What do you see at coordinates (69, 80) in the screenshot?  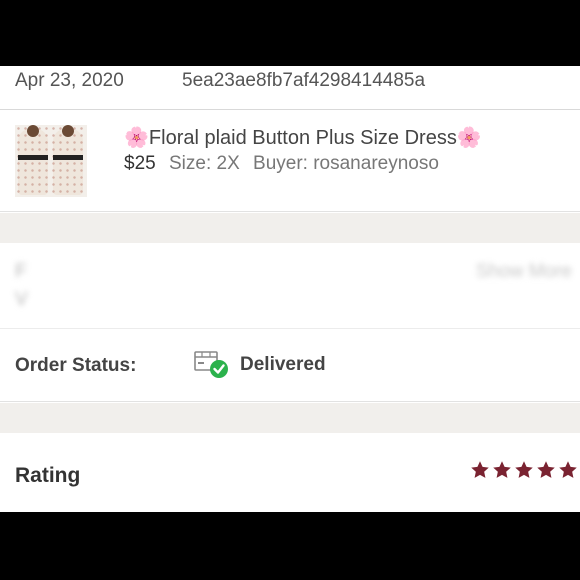 I see `order-date: Apr 23, 2020` at bounding box center [69, 80].